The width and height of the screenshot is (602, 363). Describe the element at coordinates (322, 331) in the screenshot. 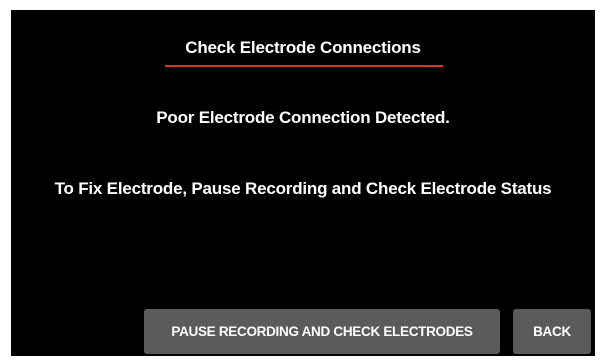

I see `pause-recording-button: PAUSE RECORDING AND CHECK ELECTRODES` at that location.